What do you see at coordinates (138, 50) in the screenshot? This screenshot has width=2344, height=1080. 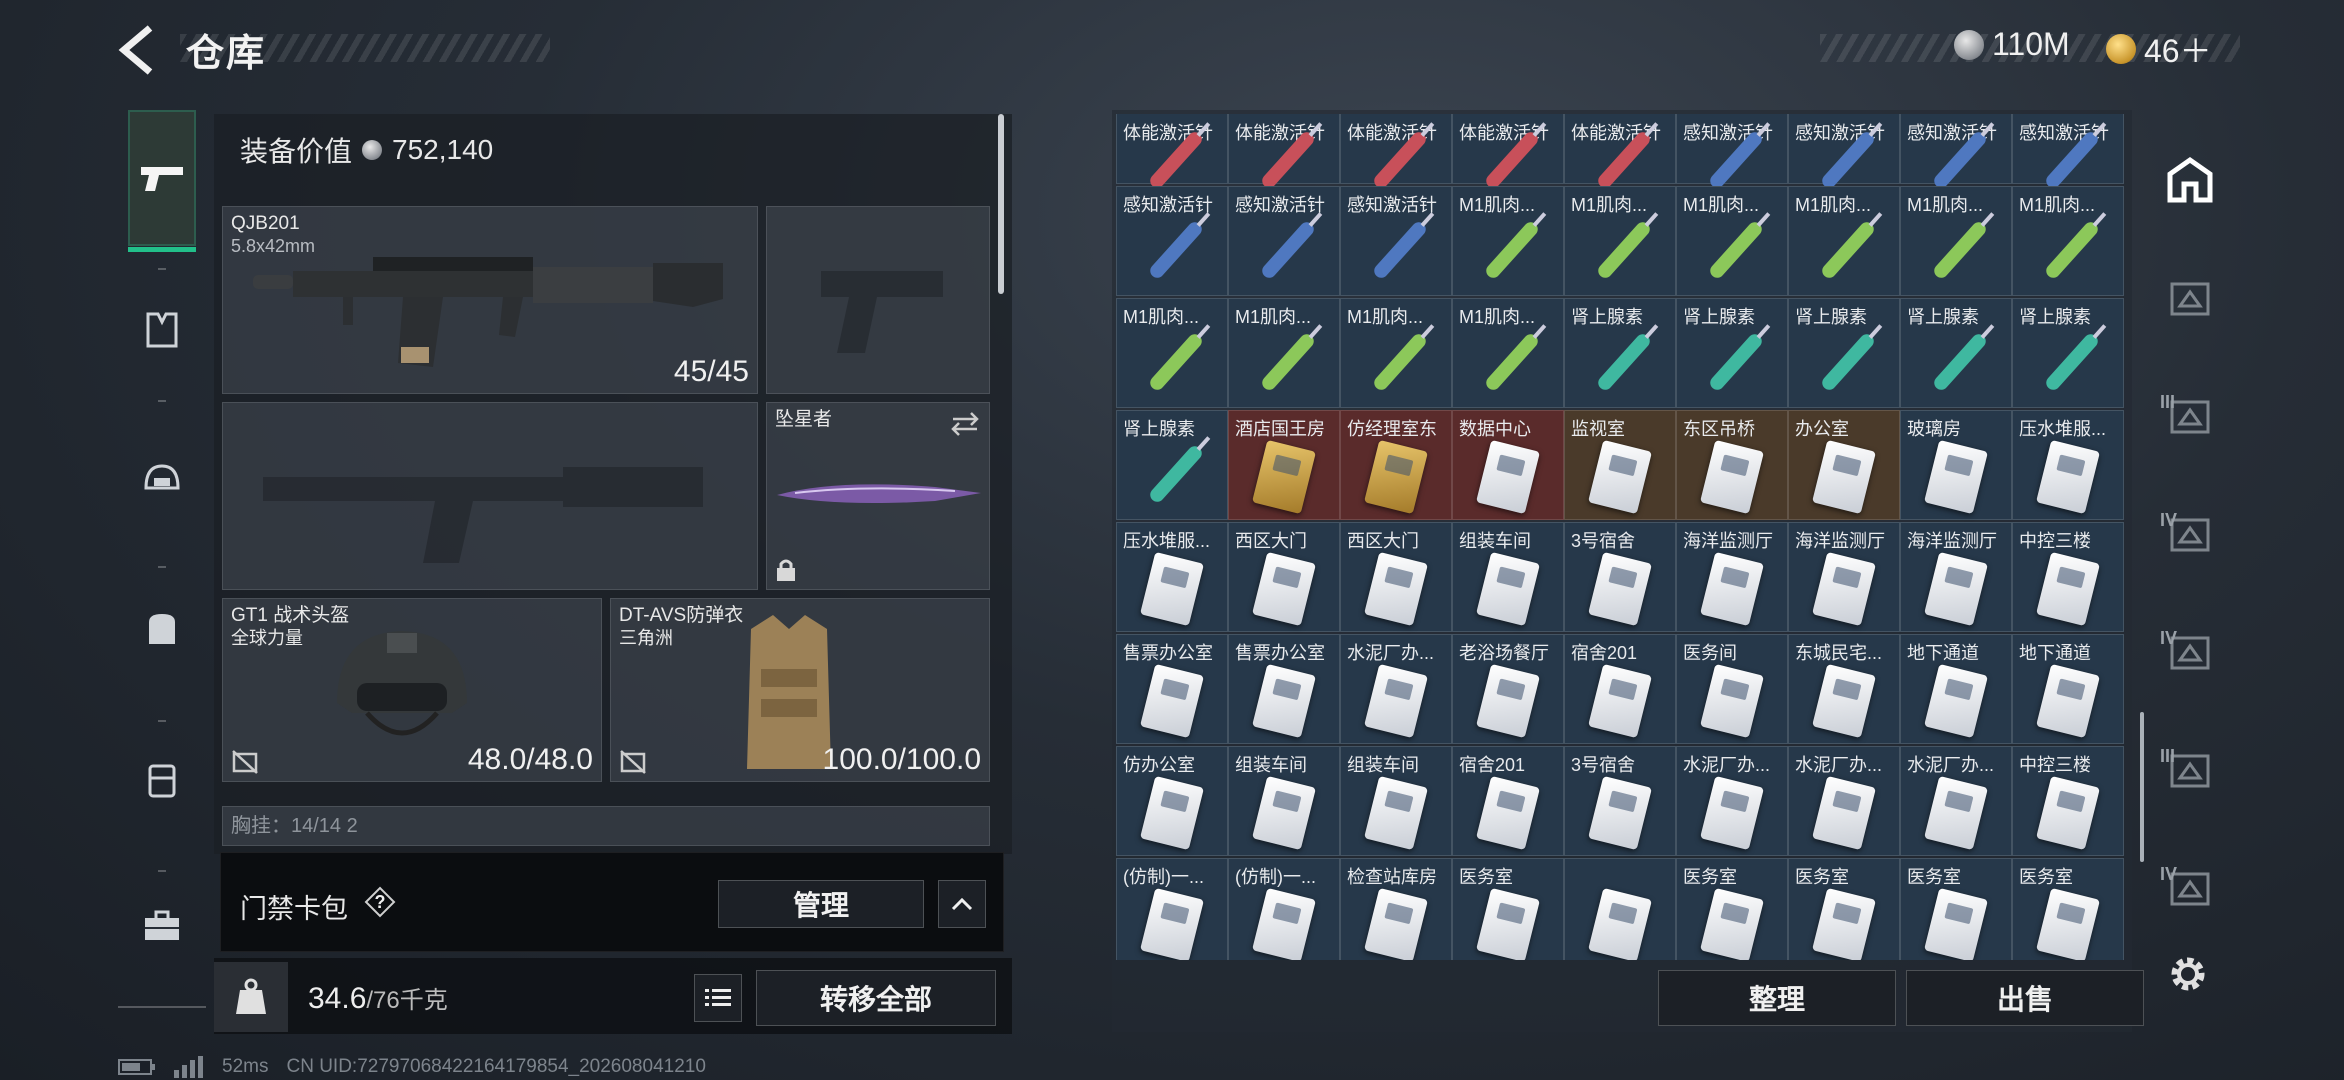 I see `back-arrow-icon` at bounding box center [138, 50].